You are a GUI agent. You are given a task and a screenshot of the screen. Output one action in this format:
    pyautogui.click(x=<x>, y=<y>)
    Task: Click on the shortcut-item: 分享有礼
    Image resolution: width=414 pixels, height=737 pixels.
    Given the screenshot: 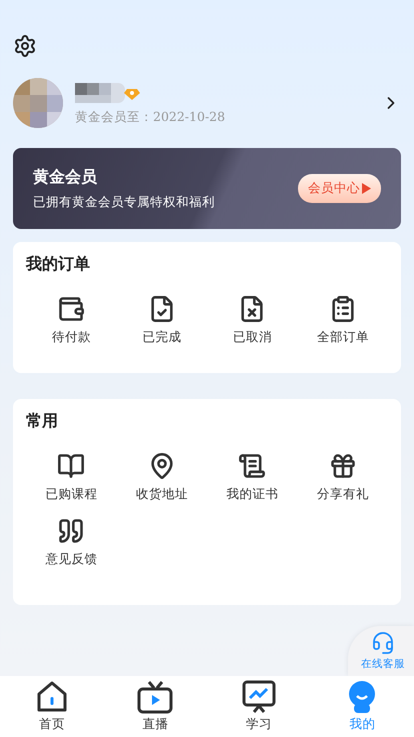 What is the action you would take?
    pyautogui.click(x=343, y=477)
    